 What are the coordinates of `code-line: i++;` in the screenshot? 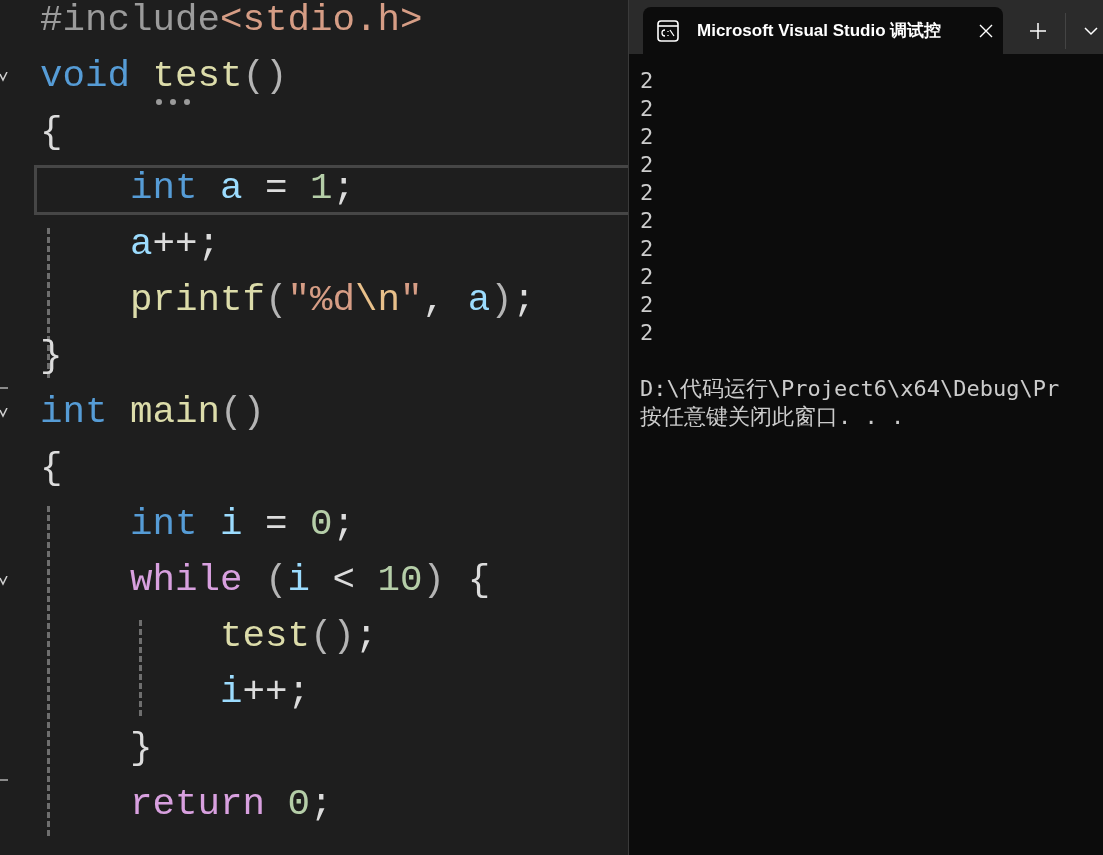 It's located at (265, 692).